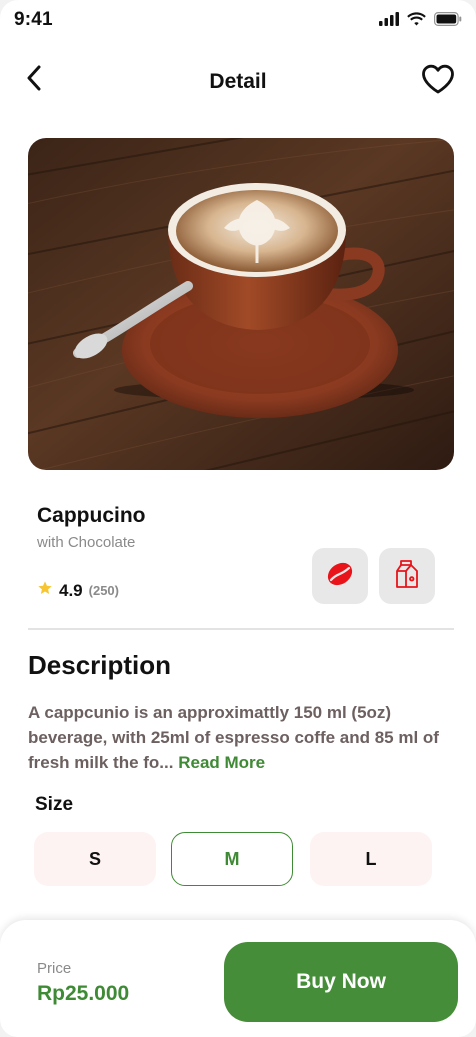 Image resolution: width=476 pixels, height=1037 pixels. I want to click on size-label: Size, so click(54, 804).